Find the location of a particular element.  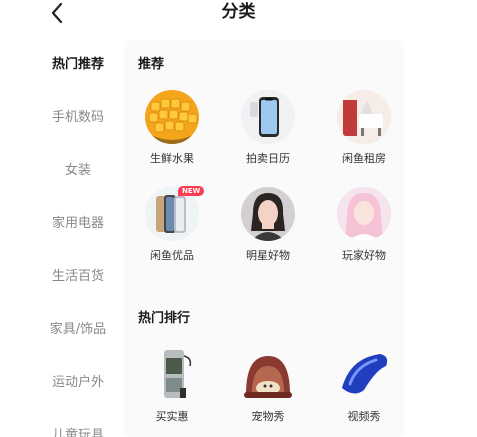

sidebar-item-hot: 热门推荐 is located at coordinates (78, 62).